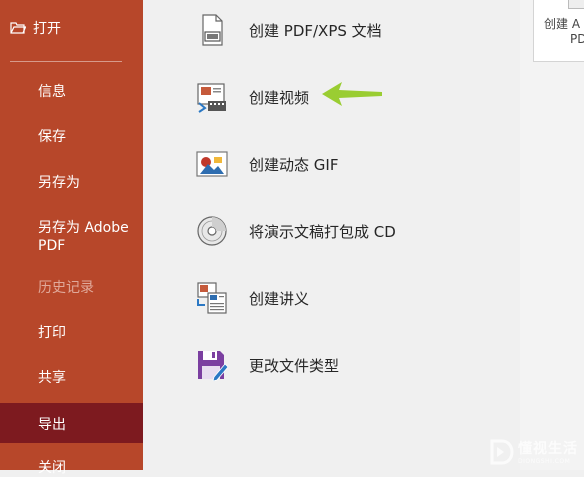  Describe the element at coordinates (52, 425) in the screenshot. I see `sidebar-item-export-label: 导出` at that location.